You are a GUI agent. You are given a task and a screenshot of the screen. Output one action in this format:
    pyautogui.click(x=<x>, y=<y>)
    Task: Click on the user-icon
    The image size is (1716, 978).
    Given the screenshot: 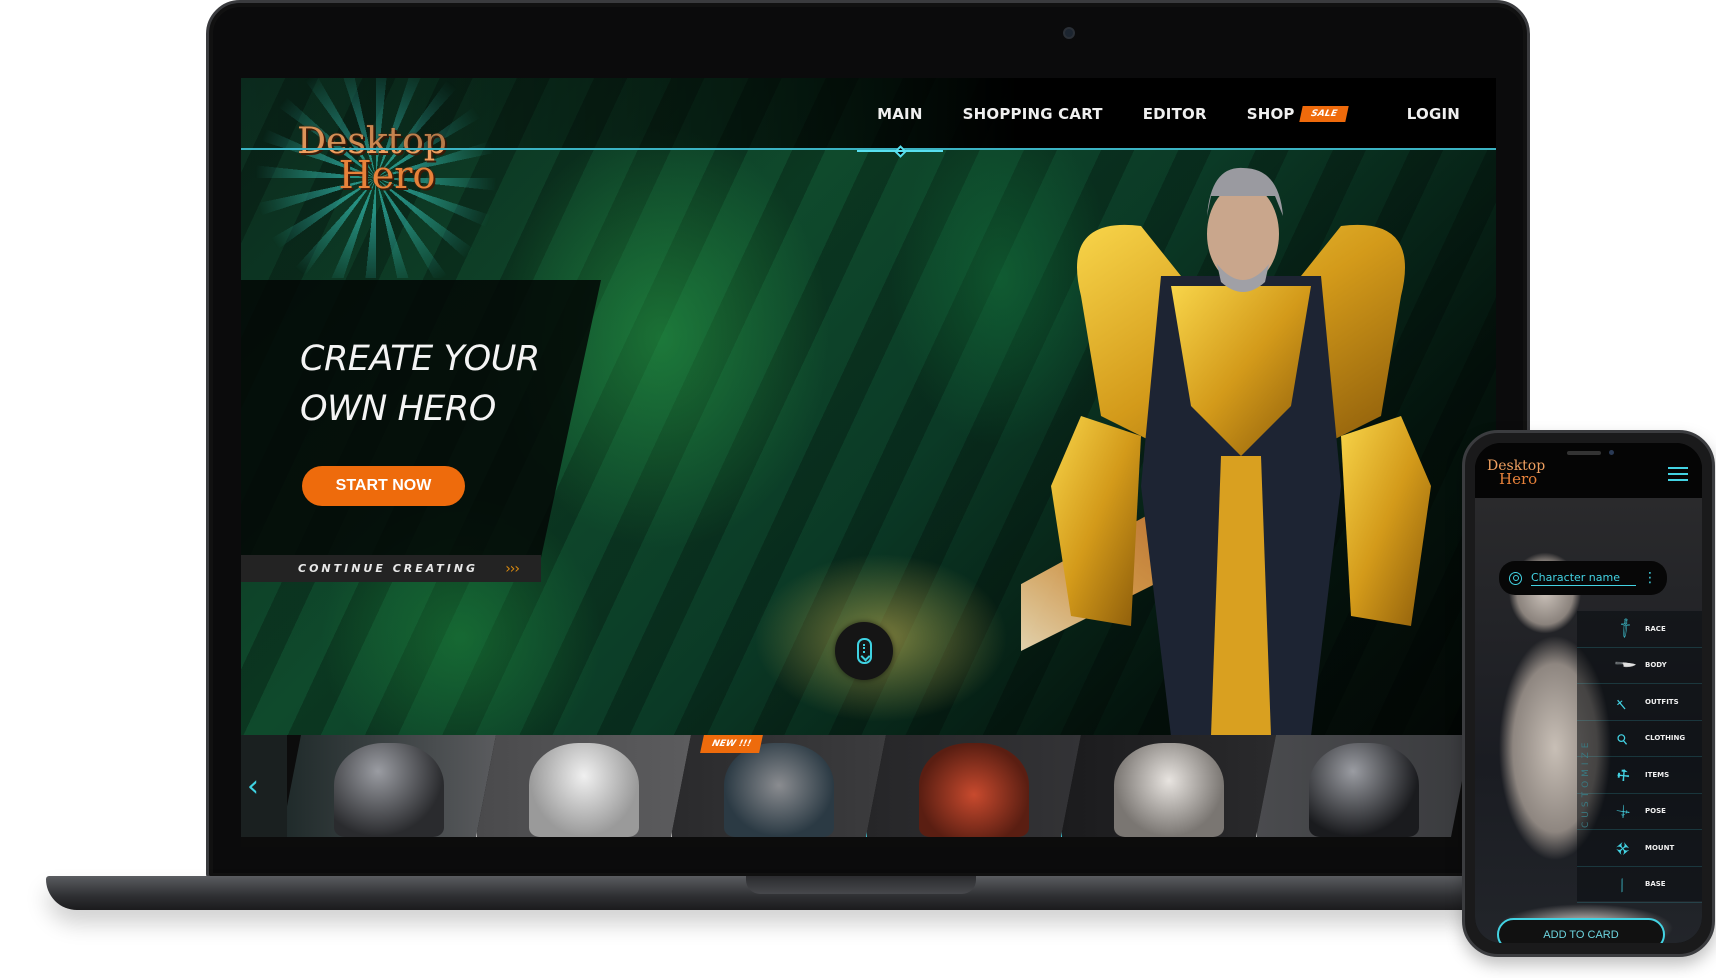 What is the action you would take?
    pyautogui.click(x=1515, y=578)
    